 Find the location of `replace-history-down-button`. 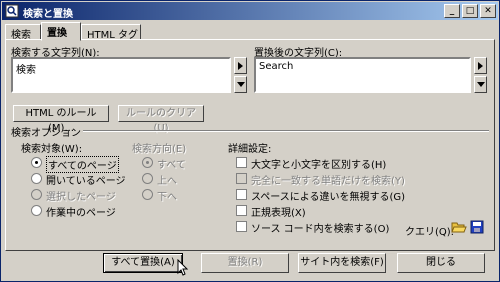

replace-history-down-button is located at coordinates (480, 84).